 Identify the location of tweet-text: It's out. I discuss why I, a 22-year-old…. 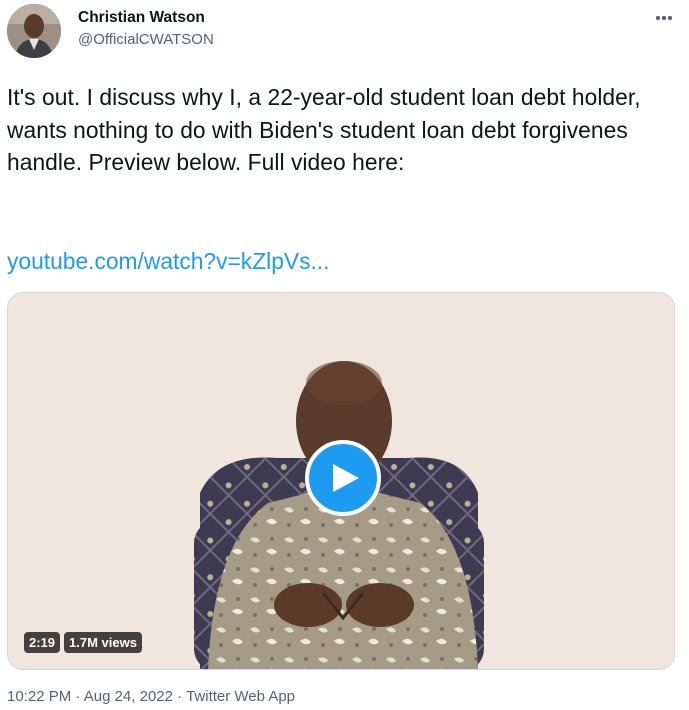
(324, 129).